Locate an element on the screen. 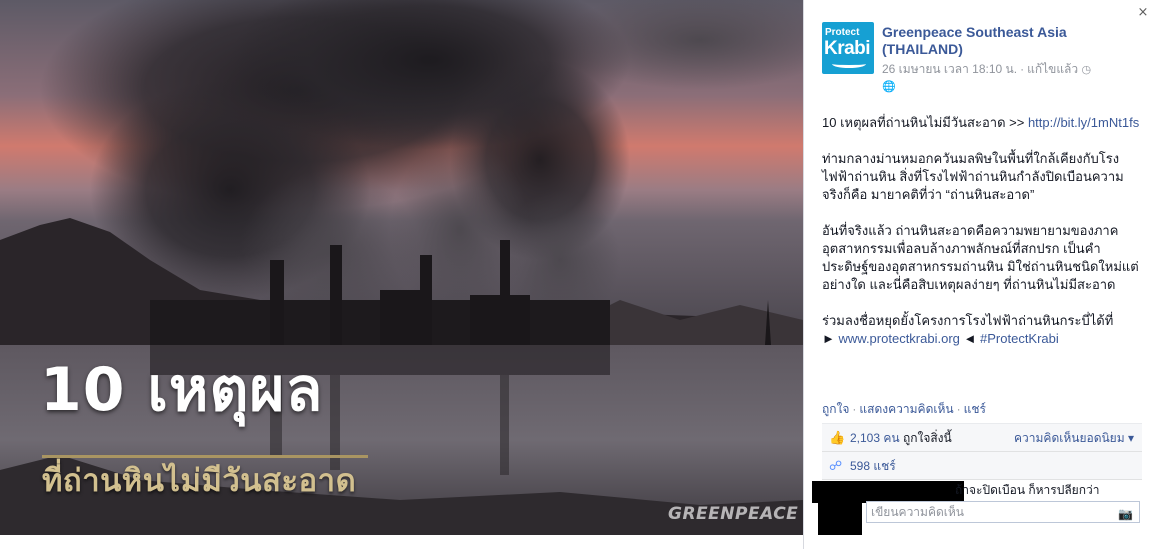  like-link: ถูกใจ is located at coordinates (835, 409).